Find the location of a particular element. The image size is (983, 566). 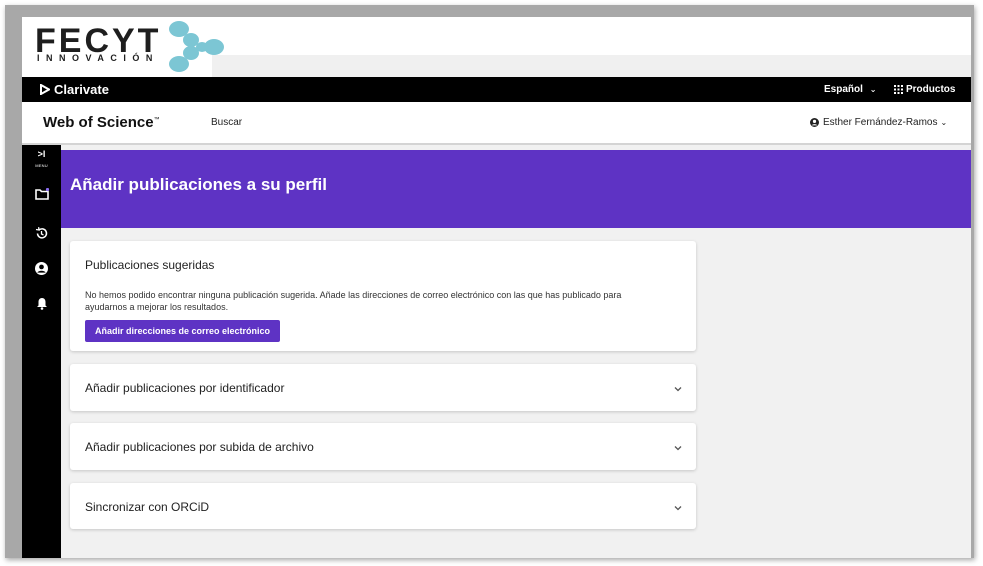

sidebar-item-profile is located at coordinates (41, 268).